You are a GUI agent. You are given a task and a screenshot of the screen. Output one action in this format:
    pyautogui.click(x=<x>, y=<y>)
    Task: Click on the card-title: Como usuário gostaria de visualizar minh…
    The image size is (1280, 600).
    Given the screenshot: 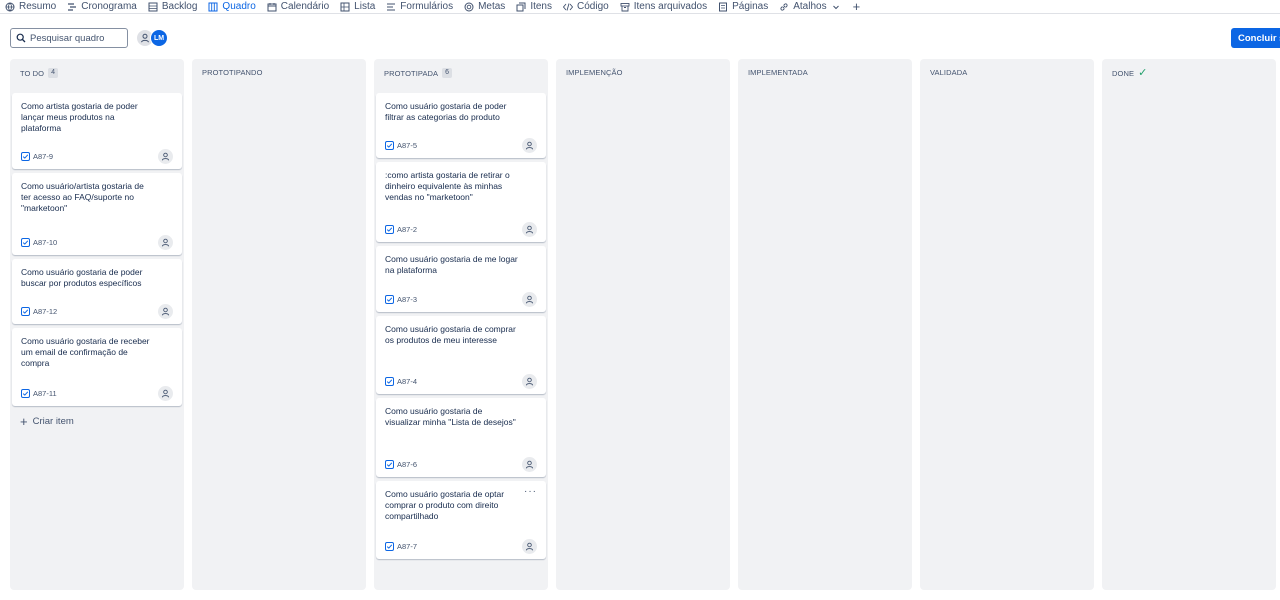 What is the action you would take?
    pyautogui.click(x=450, y=416)
    